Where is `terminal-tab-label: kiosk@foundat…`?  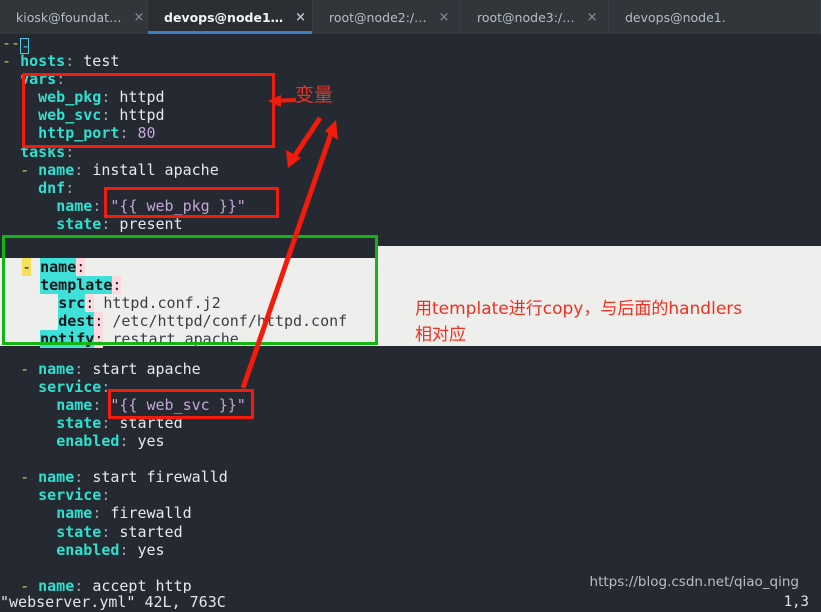
terminal-tab-label: kiosk@foundat… is located at coordinates (69, 17).